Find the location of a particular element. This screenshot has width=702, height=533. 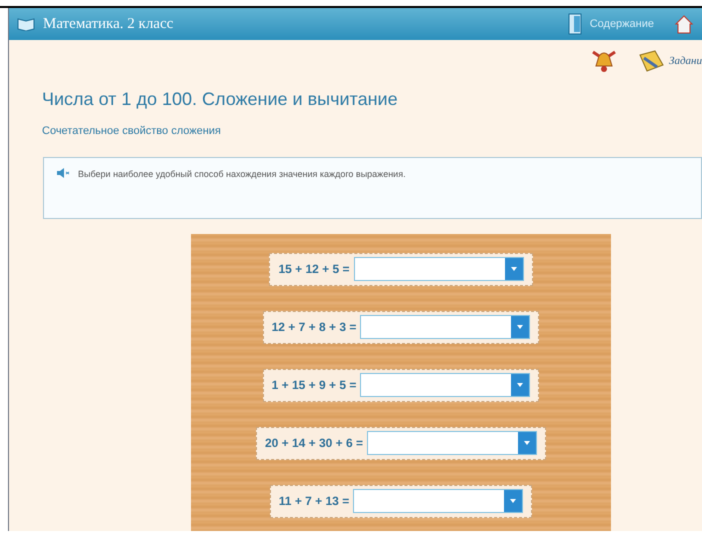

instruction-text: Выбери наиболее удобный способ нахождения значения каждого выражения. is located at coordinates (242, 174).